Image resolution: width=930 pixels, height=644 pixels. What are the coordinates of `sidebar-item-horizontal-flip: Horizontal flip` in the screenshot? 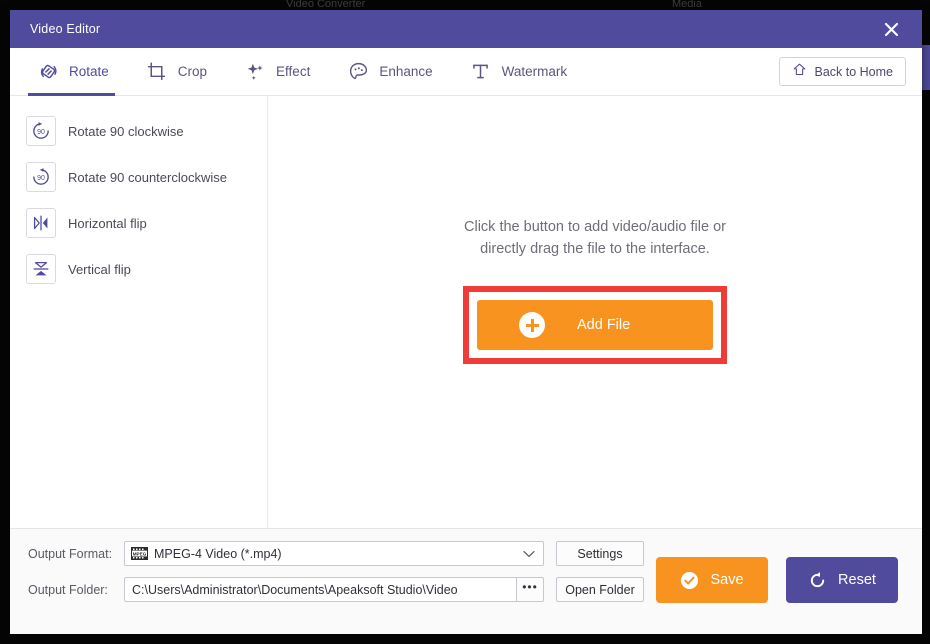 It's located at (146, 223).